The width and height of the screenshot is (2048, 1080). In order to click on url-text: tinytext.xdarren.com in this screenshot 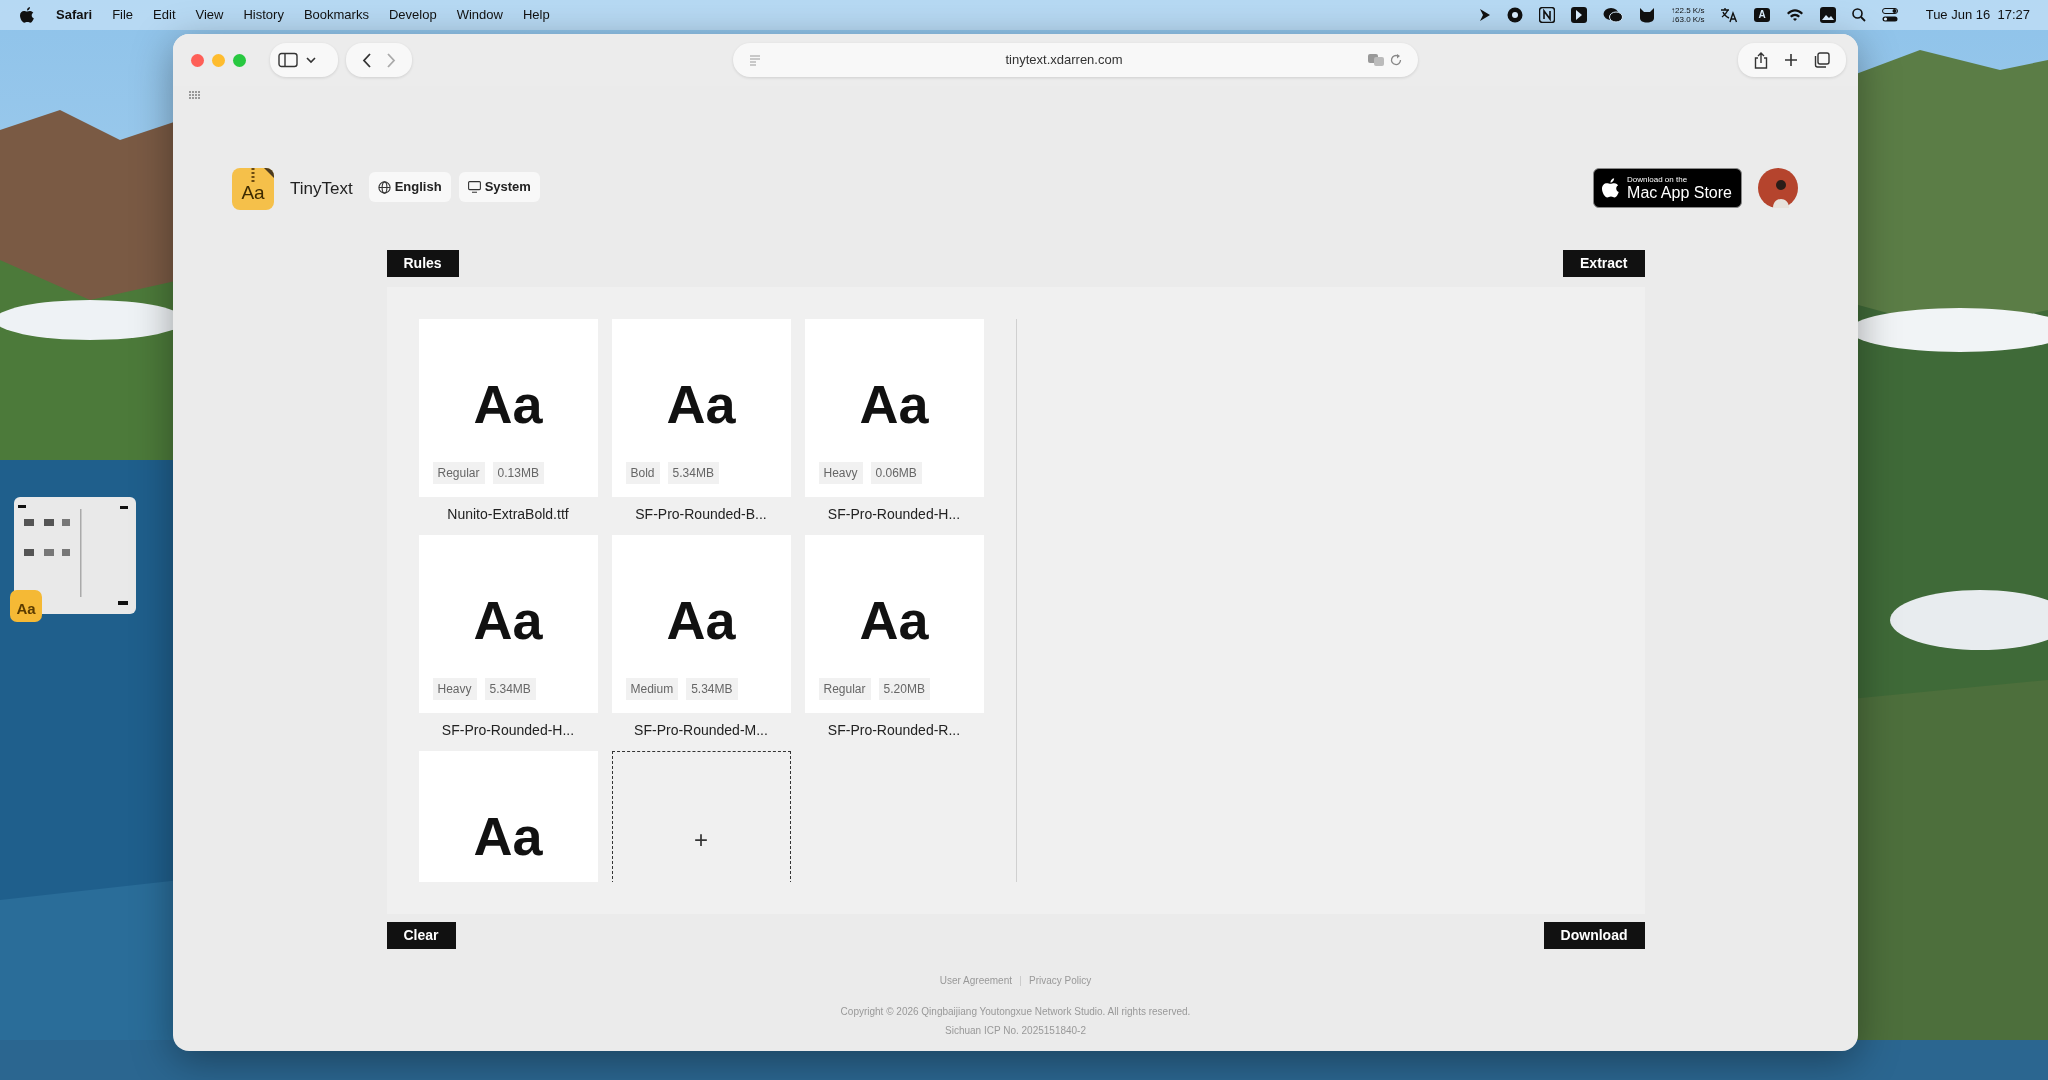, I will do `click(1064, 60)`.